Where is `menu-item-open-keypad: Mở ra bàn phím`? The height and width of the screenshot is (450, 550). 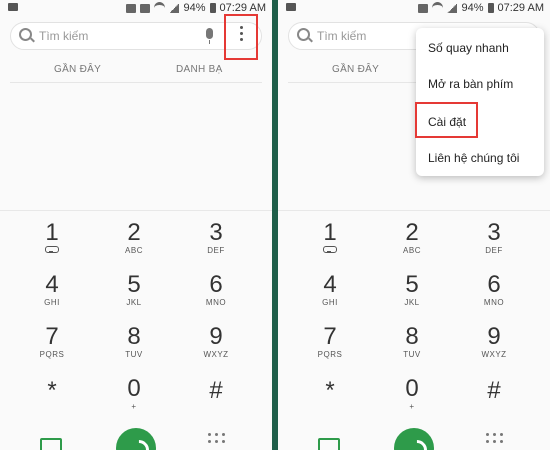
menu-item-open-keypad: Mở ra bàn phím is located at coordinates (470, 84).